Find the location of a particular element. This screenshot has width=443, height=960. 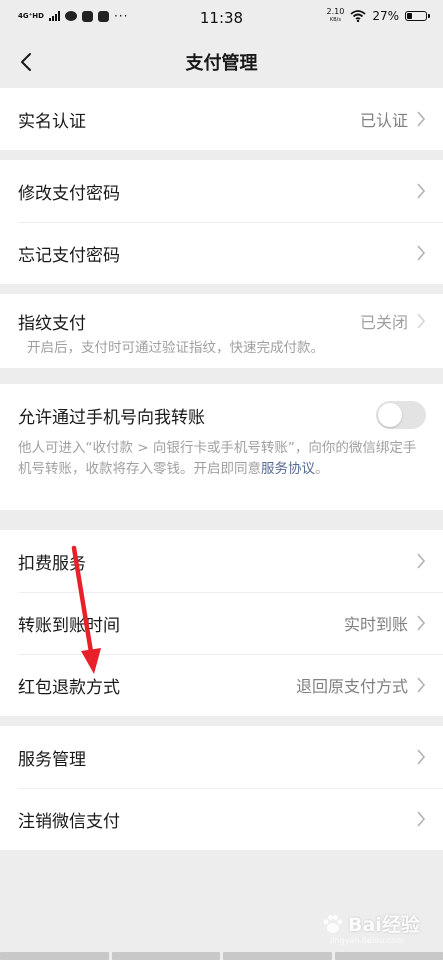

network-speed-value: 2.10 is located at coordinates (335, 11).